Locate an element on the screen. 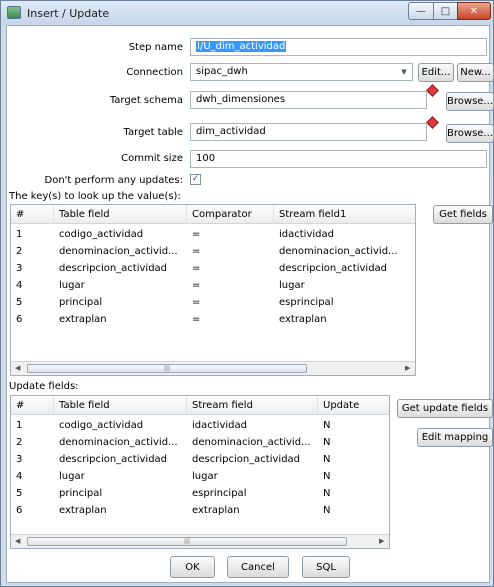  table-row: 4 lugar = lugar is located at coordinates (213, 286).